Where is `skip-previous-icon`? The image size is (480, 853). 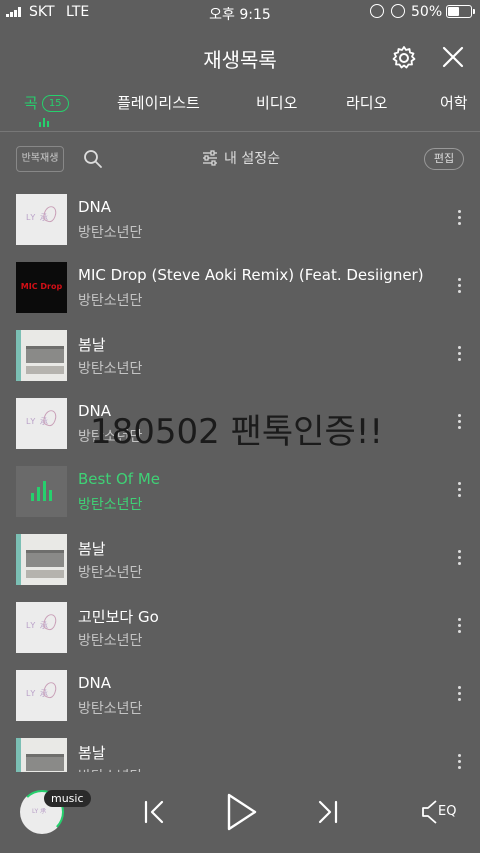 skip-previous-icon is located at coordinates (154, 812).